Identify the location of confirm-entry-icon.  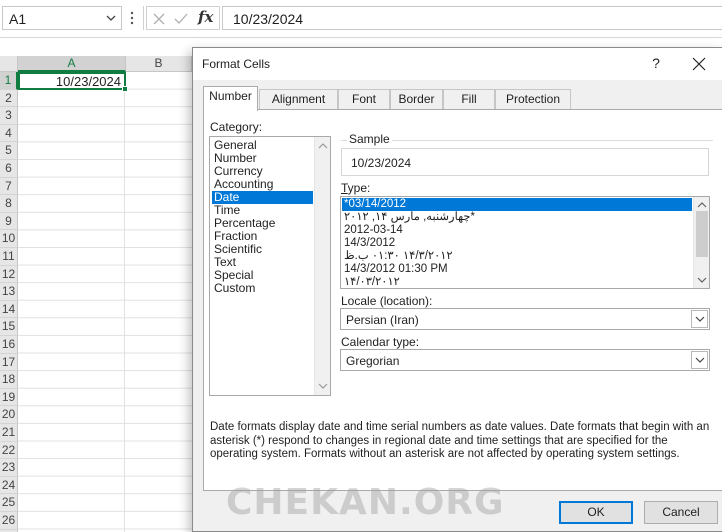
(181, 19).